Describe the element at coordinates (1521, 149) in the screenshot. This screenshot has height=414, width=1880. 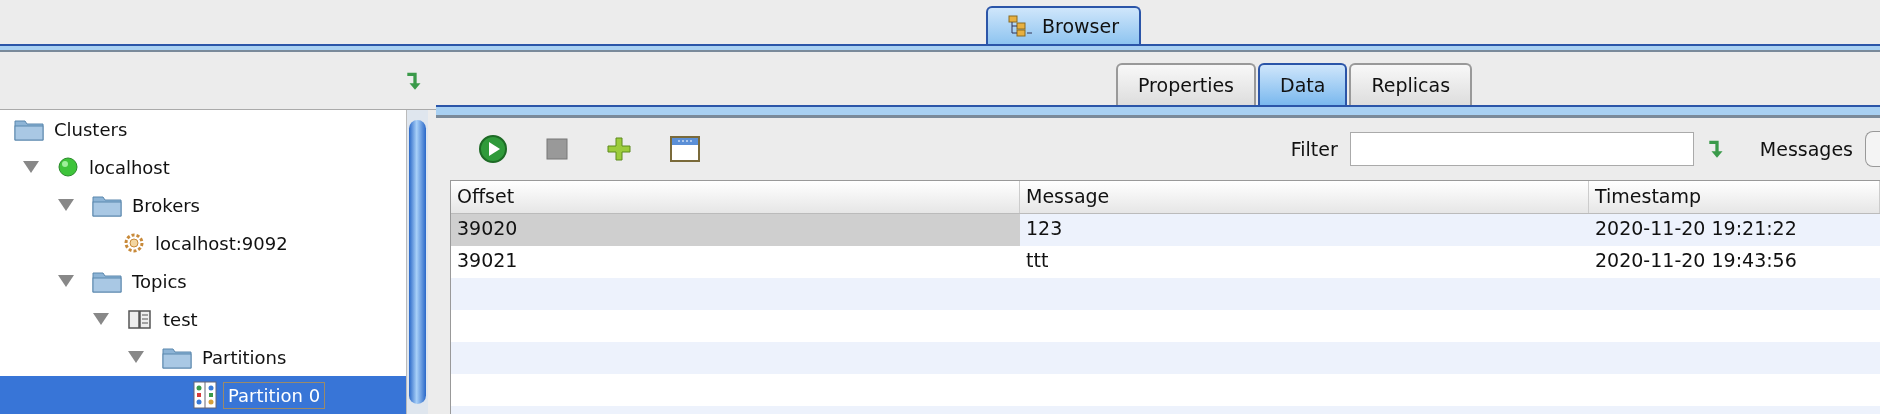
I see `filter-field` at that location.